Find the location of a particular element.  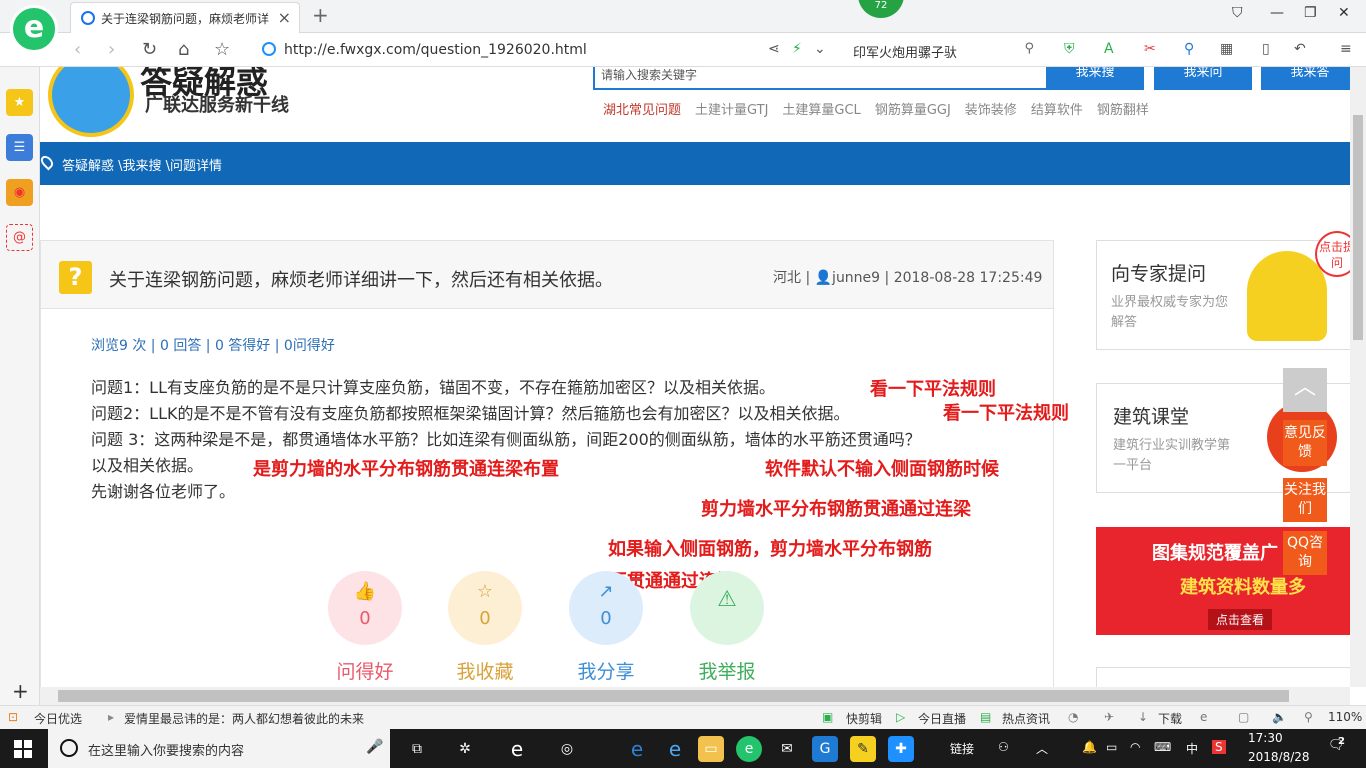

follow-us-button: 关注我们 is located at coordinates (1305, 500).